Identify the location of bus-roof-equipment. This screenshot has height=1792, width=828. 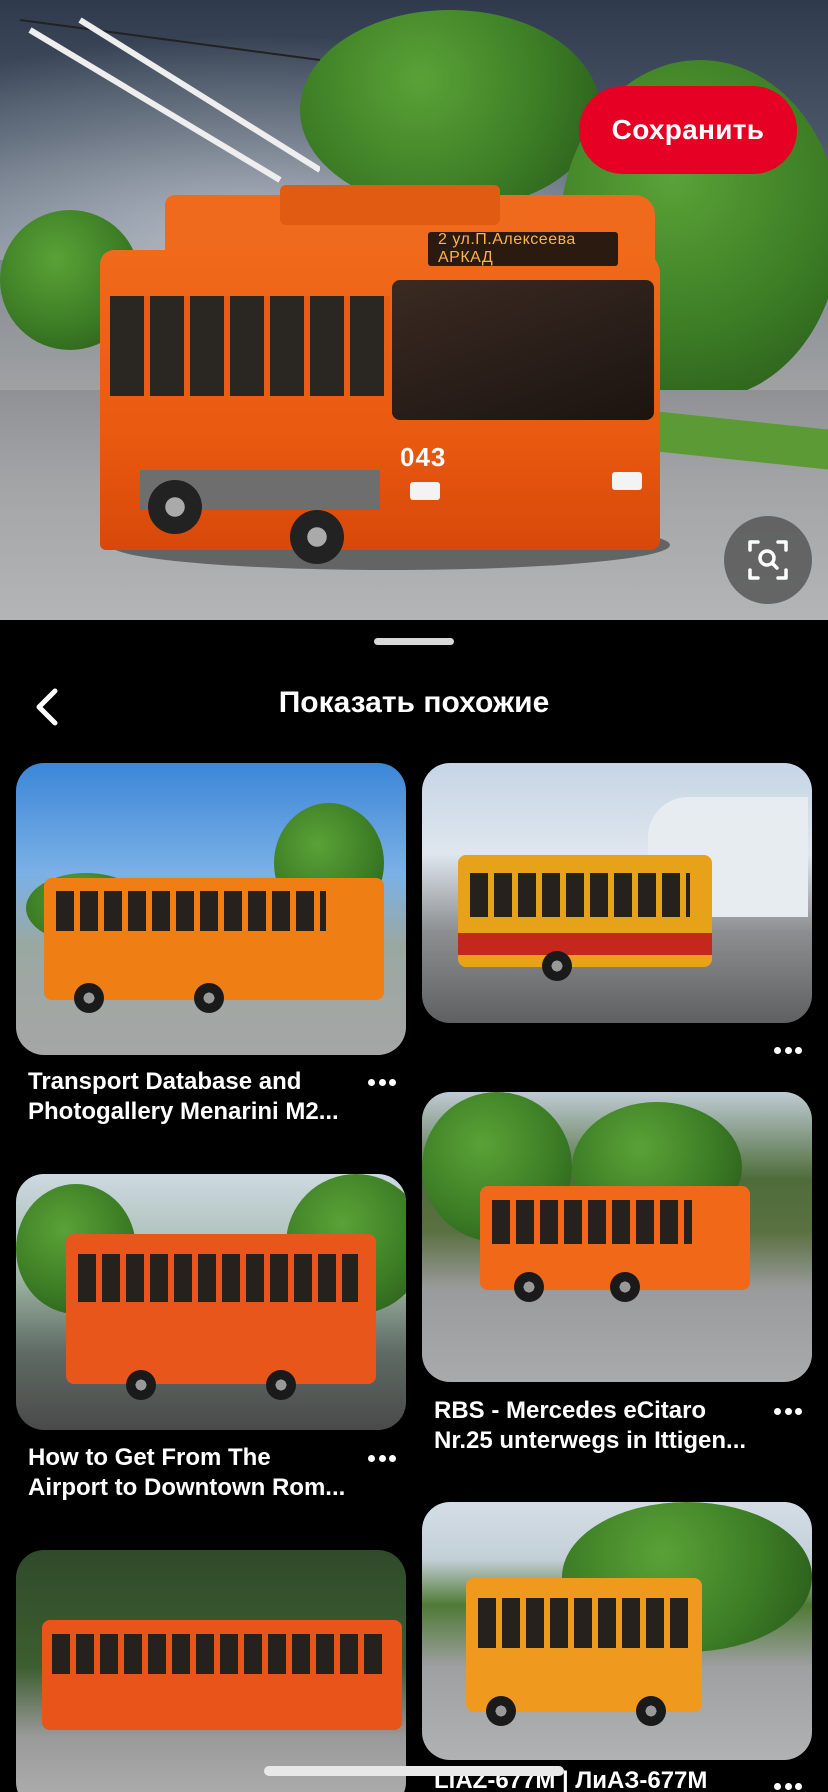
(390, 205).